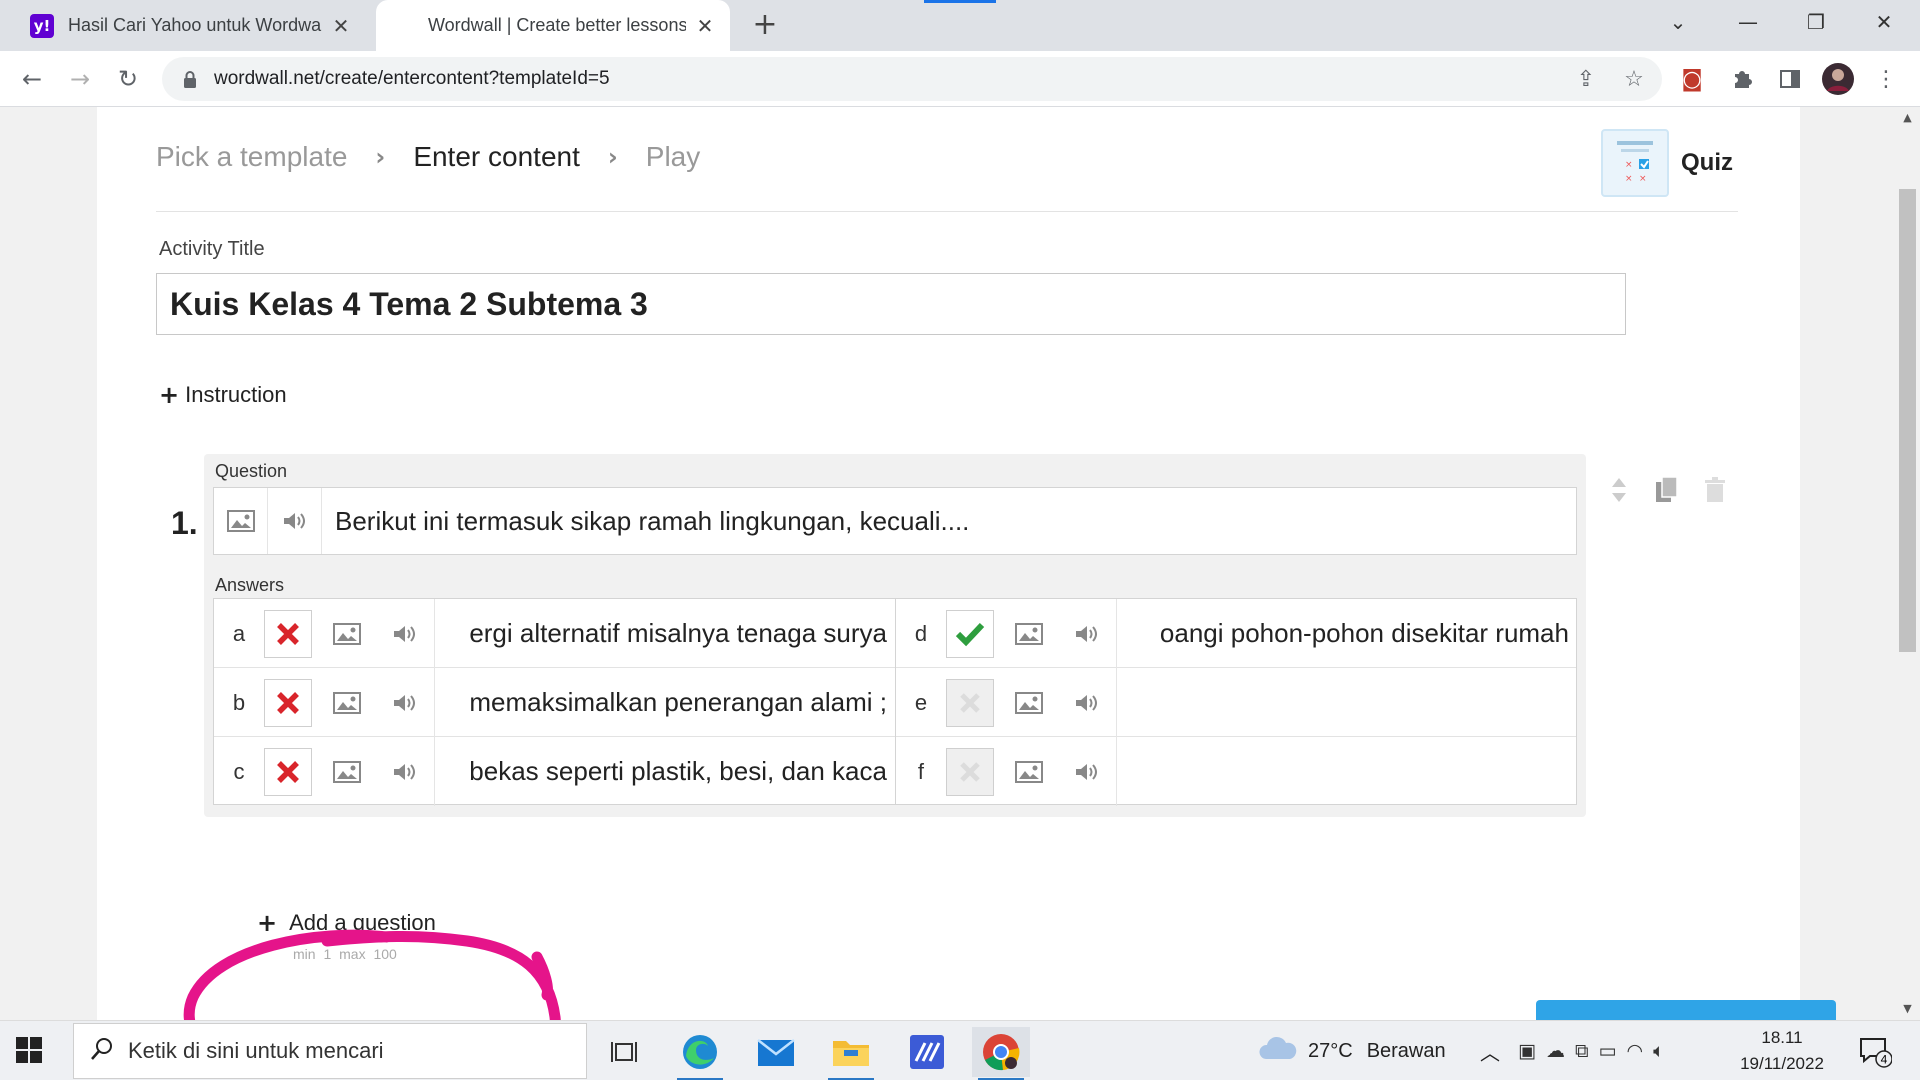  What do you see at coordinates (1782, 1051) in the screenshot?
I see `taskbar-clock: 18.11 19/11/2022` at bounding box center [1782, 1051].